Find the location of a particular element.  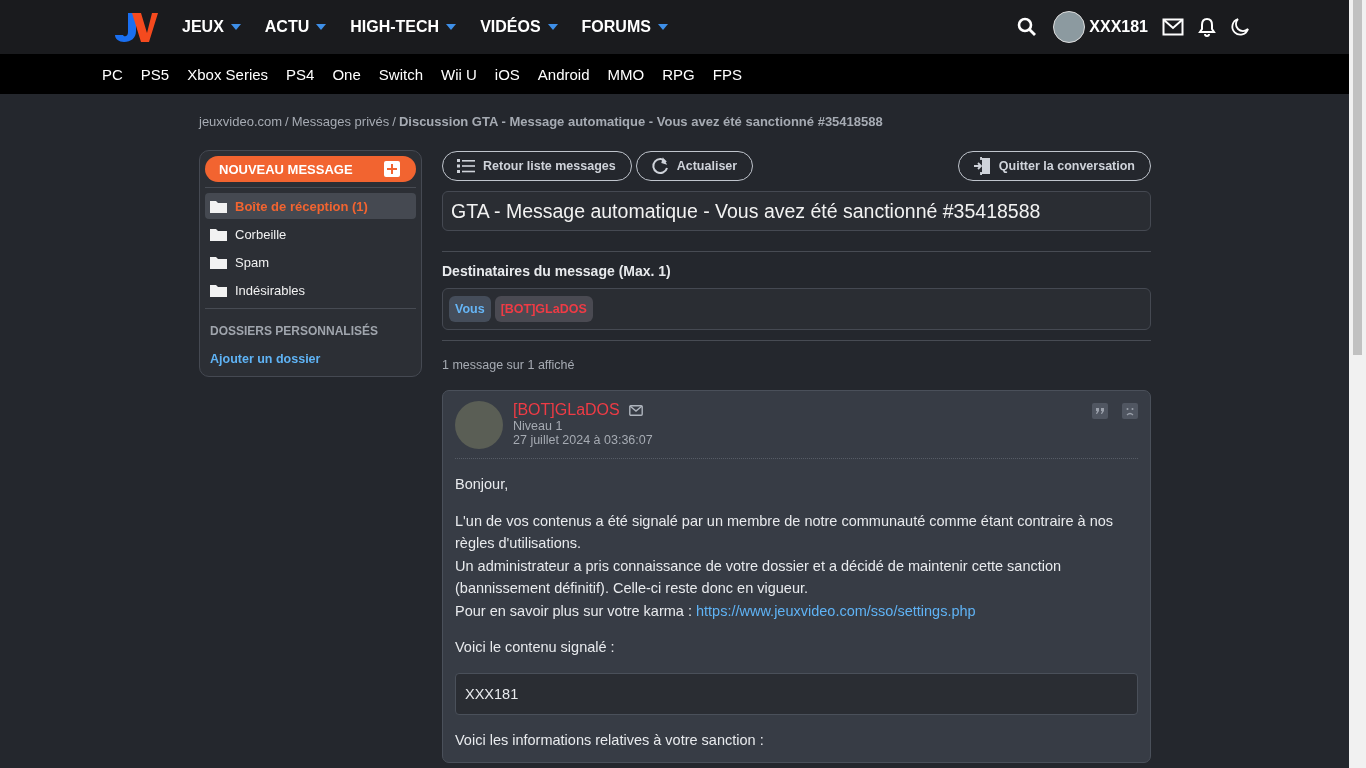

message-paragraph: Bonjour, is located at coordinates (482, 484).